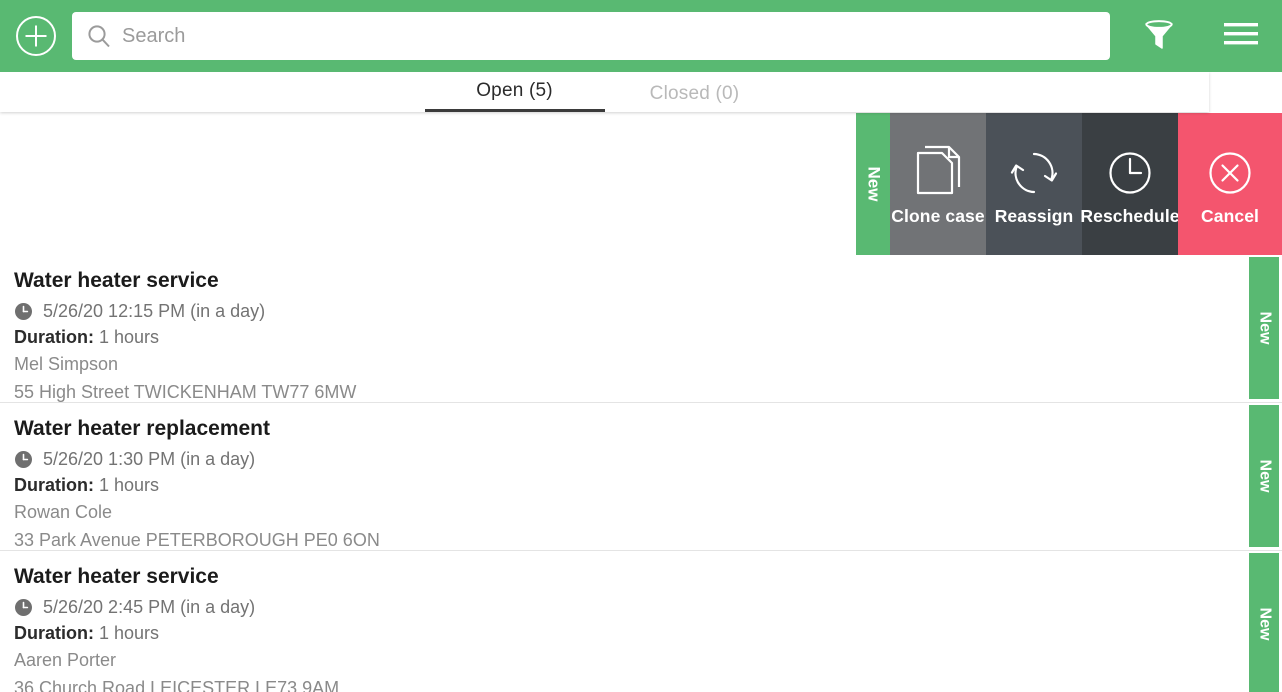 The width and height of the screenshot is (1282, 692). Describe the element at coordinates (1230, 215) in the screenshot. I see `cancel-label: Cancel` at that location.